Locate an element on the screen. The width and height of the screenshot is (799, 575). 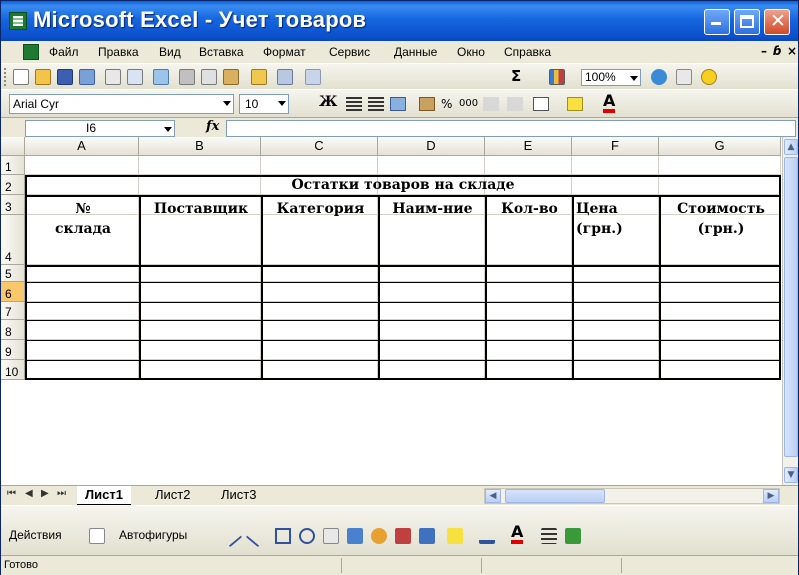
column-header-a: A is located at coordinates (82, 146).